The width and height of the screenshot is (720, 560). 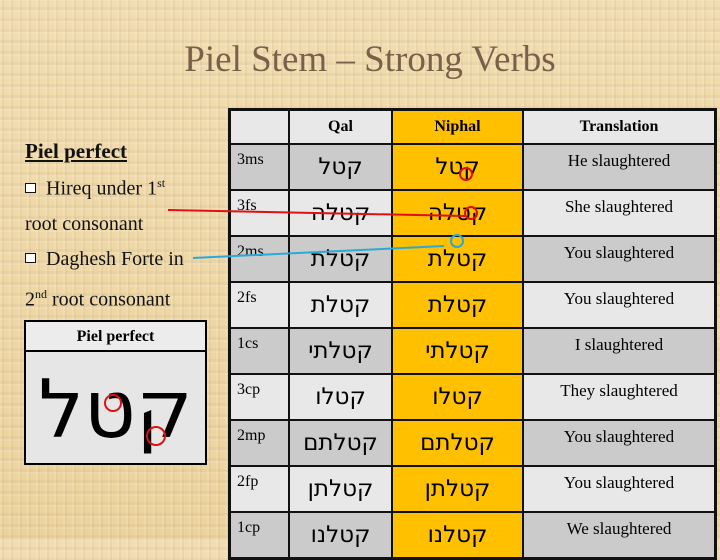 I want to click on piel-word: קטל, so click(x=115, y=409).